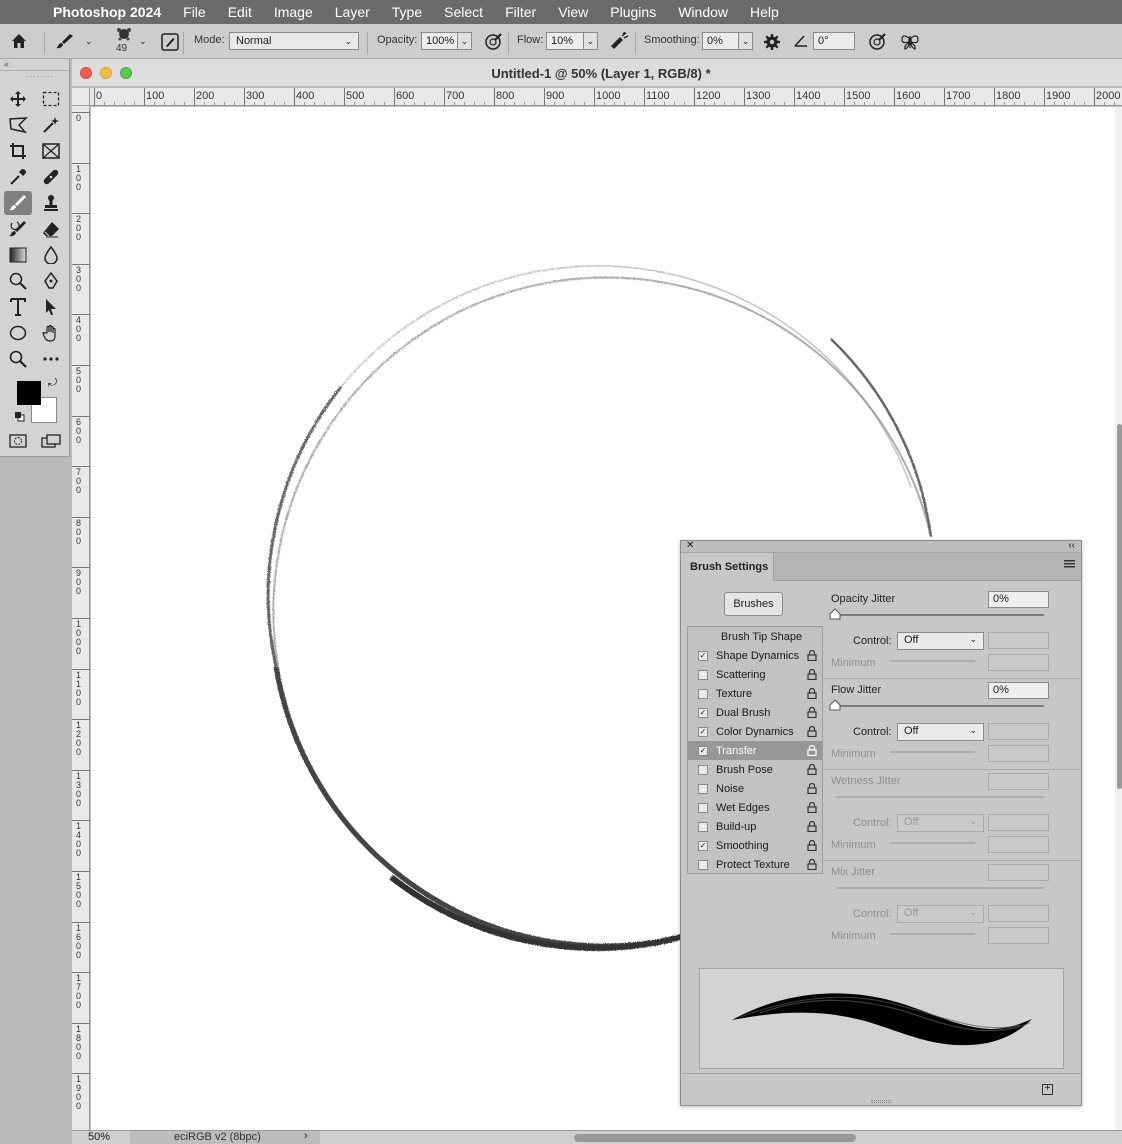 The height and width of the screenshot is (1144, 1122). I want to click on new-brush-icon: +, so click(1047, 1089).